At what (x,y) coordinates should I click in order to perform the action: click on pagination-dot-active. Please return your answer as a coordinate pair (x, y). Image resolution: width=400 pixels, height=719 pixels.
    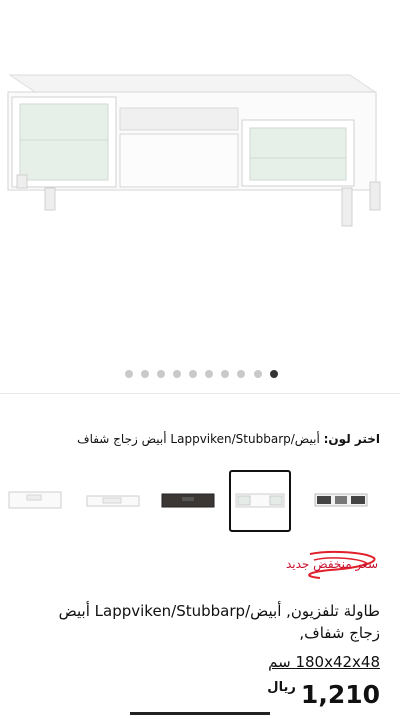
    Looking at the image, I should click on (274, 374).